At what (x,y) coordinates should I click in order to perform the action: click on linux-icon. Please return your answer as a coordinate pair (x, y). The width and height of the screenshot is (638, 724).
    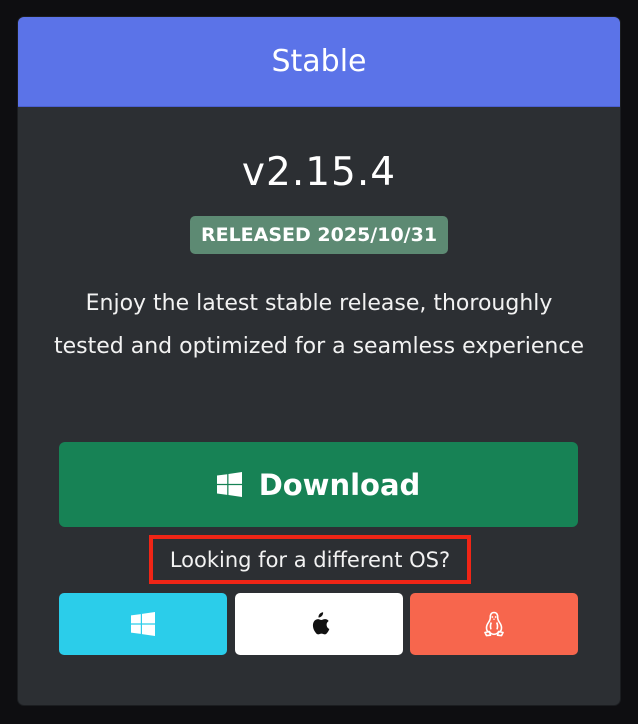
    Looking at the image, I should click on (494, 624).